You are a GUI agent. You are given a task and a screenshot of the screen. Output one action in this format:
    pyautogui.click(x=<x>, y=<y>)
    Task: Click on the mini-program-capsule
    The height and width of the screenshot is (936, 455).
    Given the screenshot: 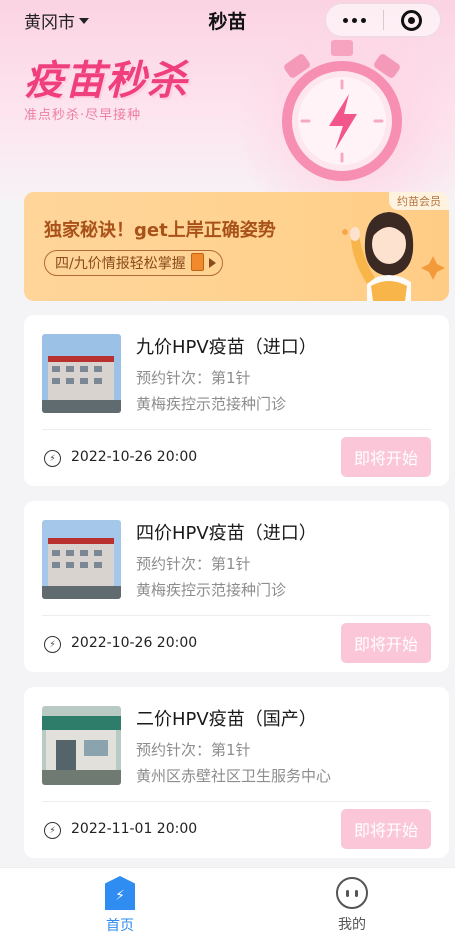 What is the action you would take?
    pyautogui.click(x=383, y=20)
    